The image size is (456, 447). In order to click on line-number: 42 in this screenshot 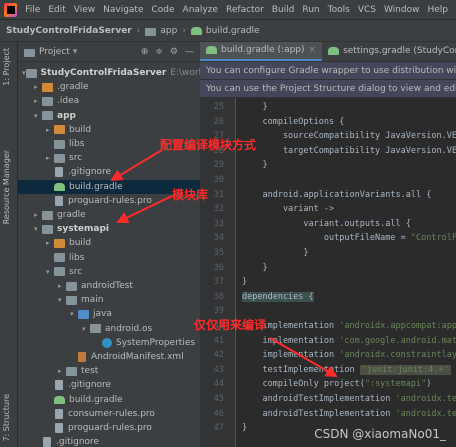, I will do `click(218, 355)`.